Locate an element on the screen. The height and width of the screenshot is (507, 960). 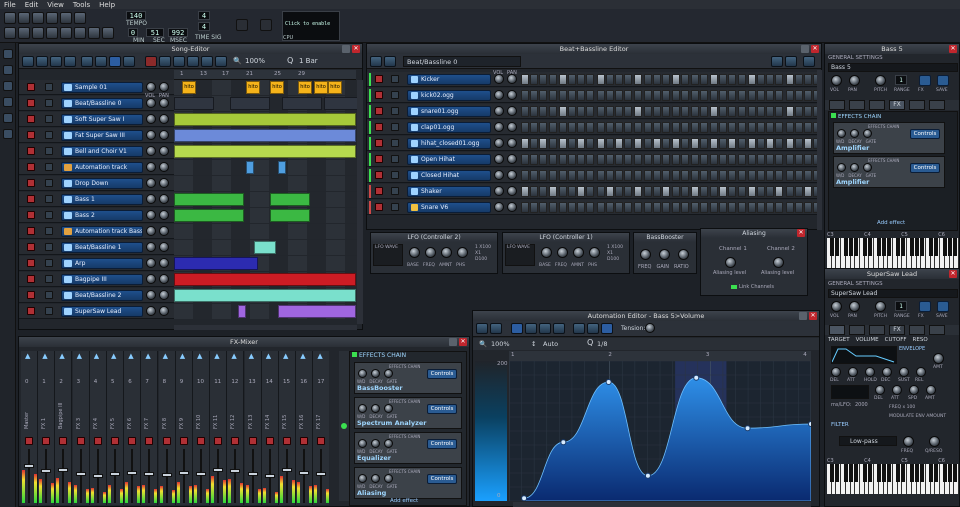
sample-clip: hito is located at coordinates (277, 87).